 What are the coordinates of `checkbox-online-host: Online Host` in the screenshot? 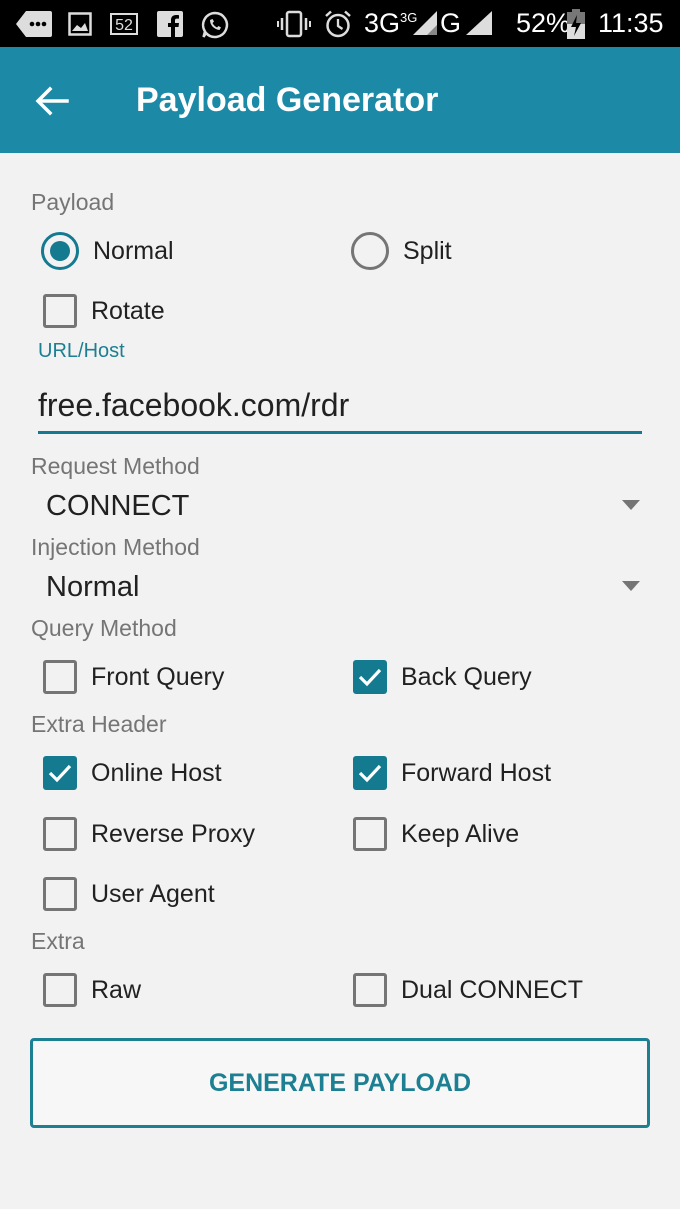 It's located at (132, 773).